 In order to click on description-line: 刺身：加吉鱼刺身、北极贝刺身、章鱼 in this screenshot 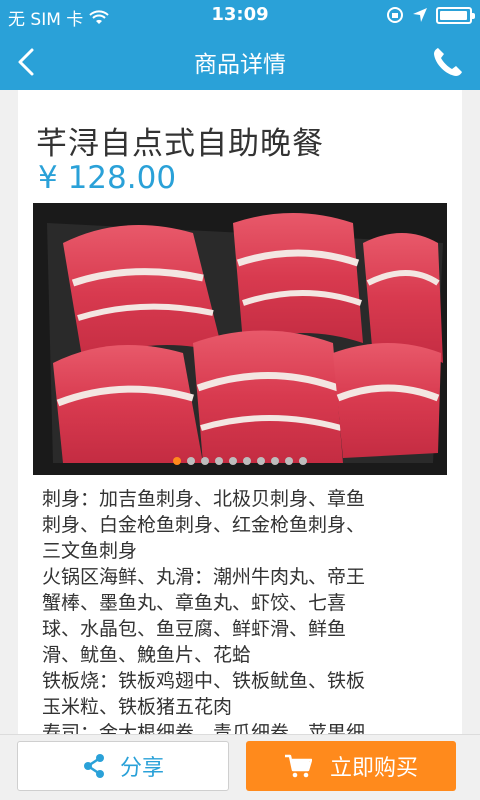, I will do `click(204, 499)`.